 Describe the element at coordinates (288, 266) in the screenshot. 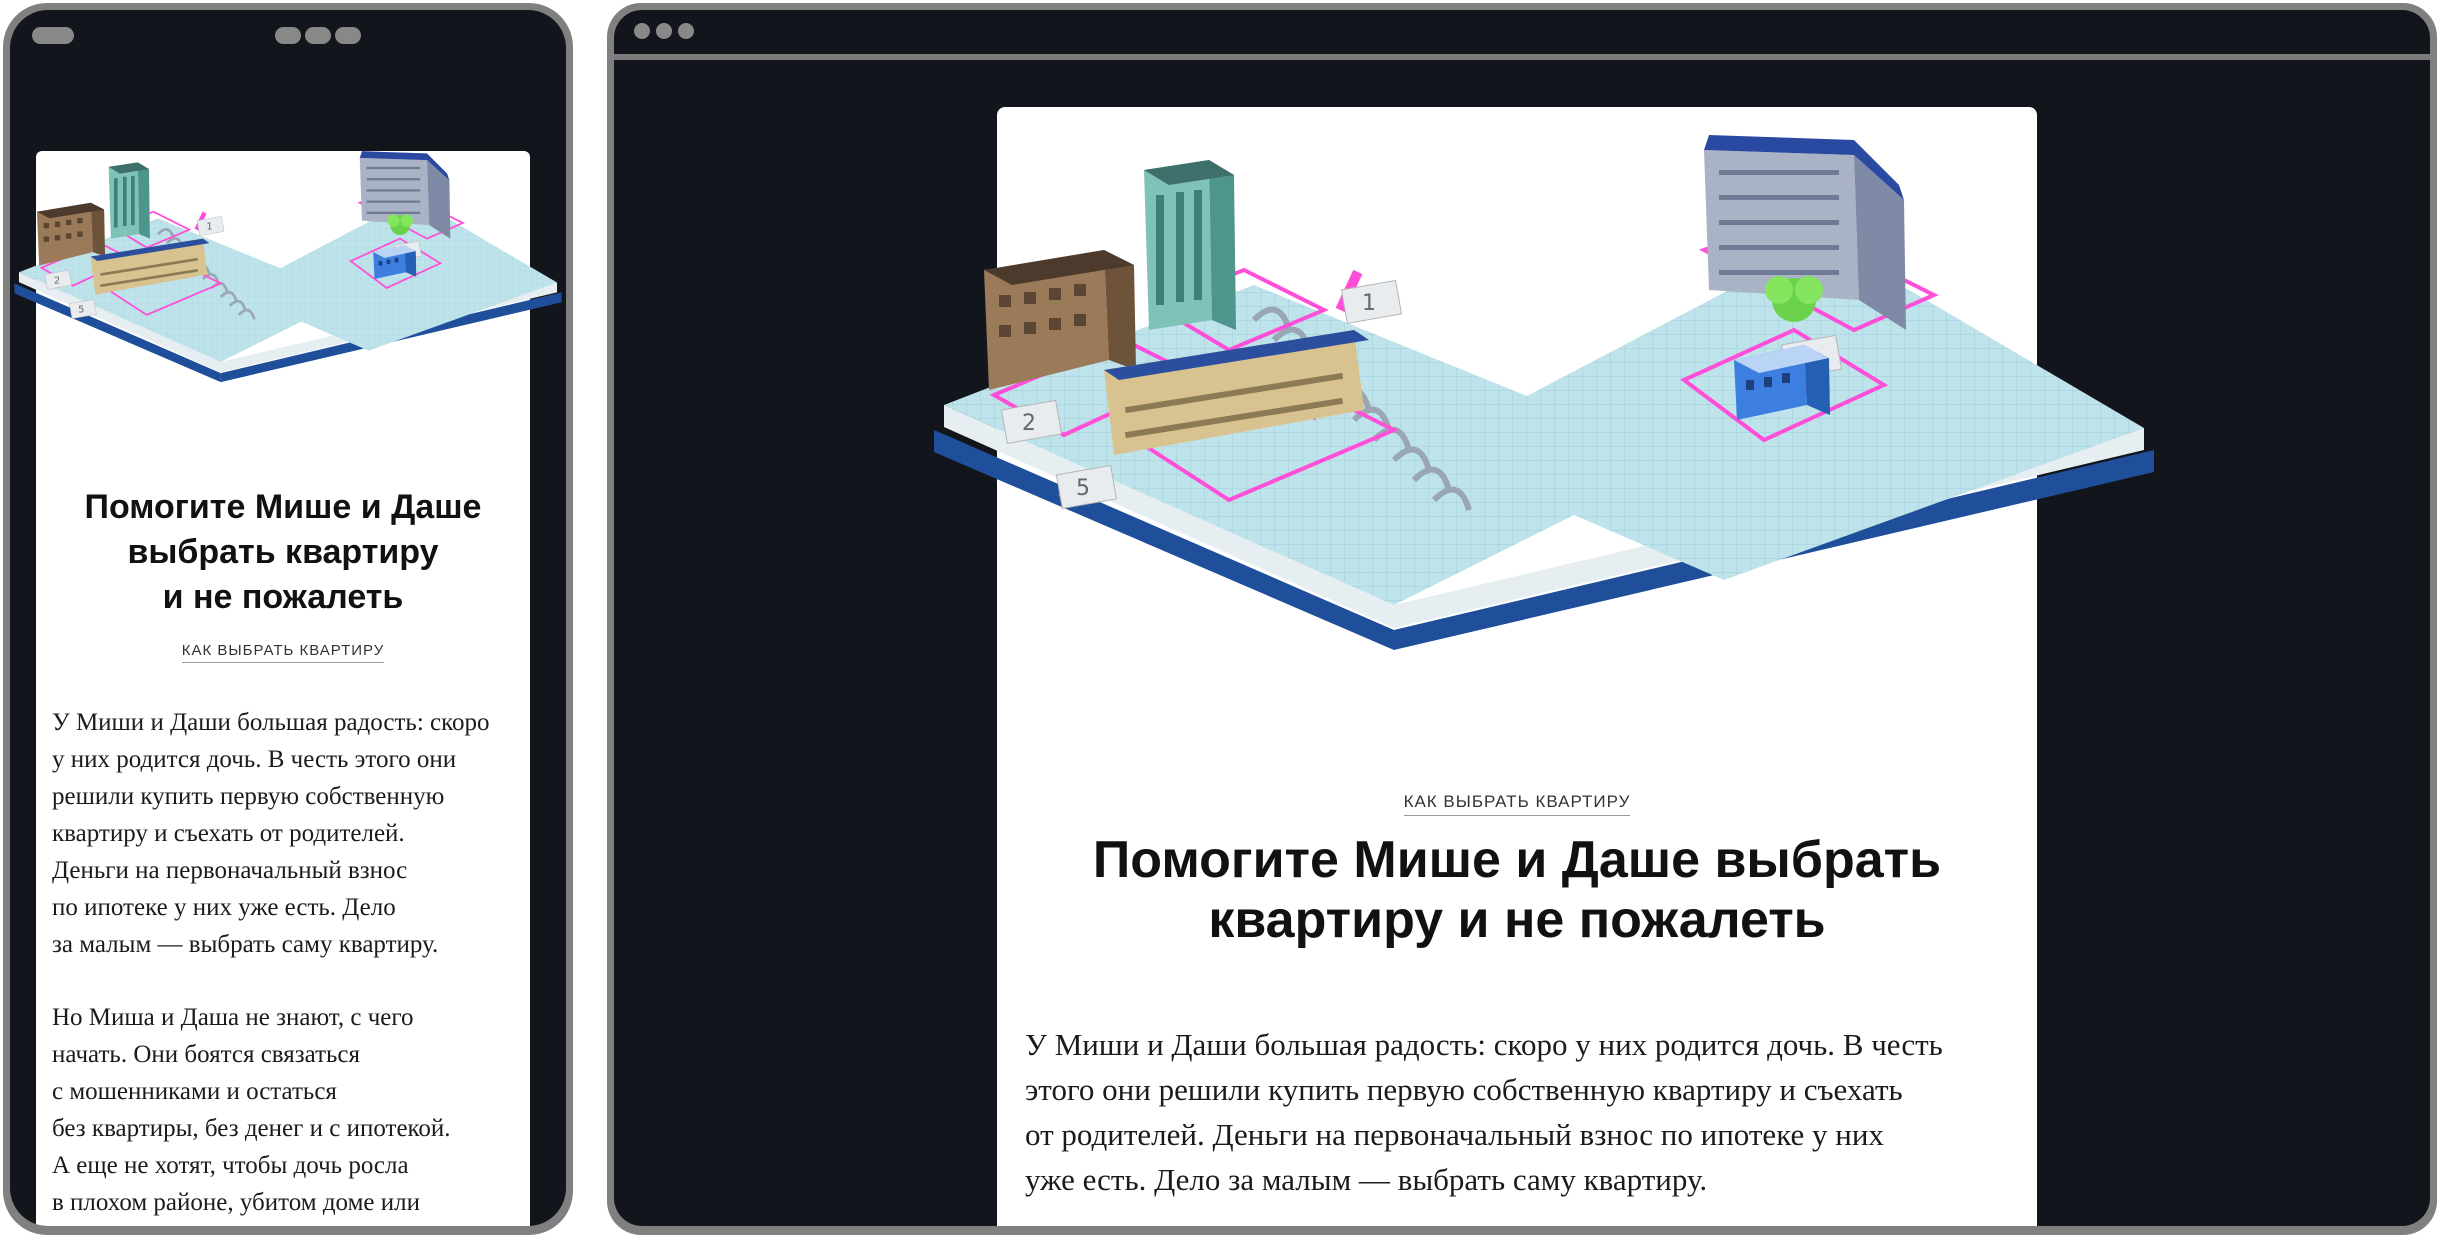

I see `mobile-hero-illustration` at that location.